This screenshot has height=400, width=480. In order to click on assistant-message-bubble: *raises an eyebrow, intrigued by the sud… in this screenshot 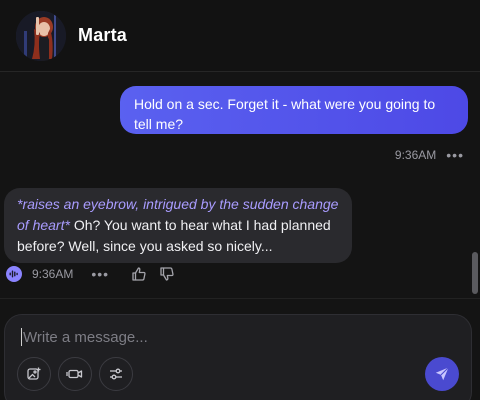, I will do `click(178, 225)`.